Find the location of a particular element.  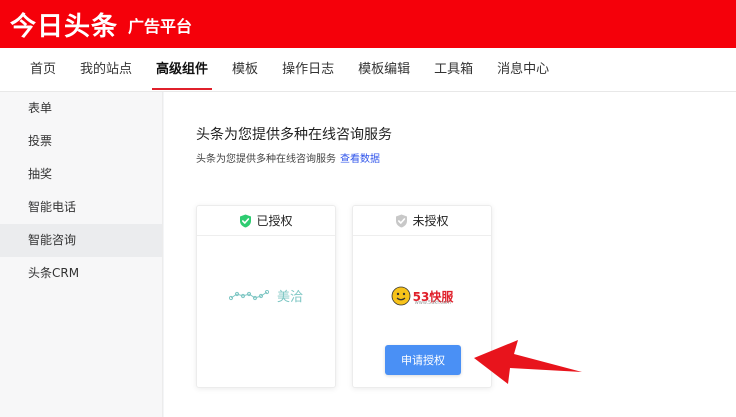

meiqia-logo-text: 美洽 is located at coordinates (289, 297).